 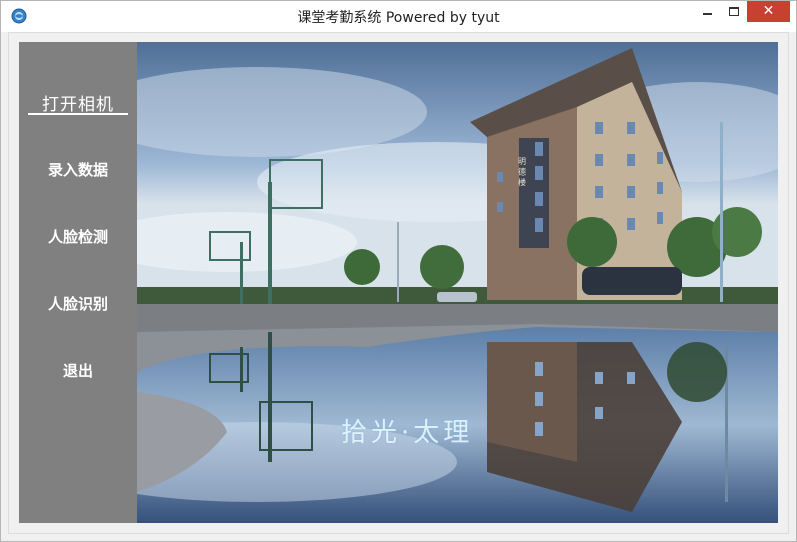 I want to click on minimize-button, so click(x=707, y=11).